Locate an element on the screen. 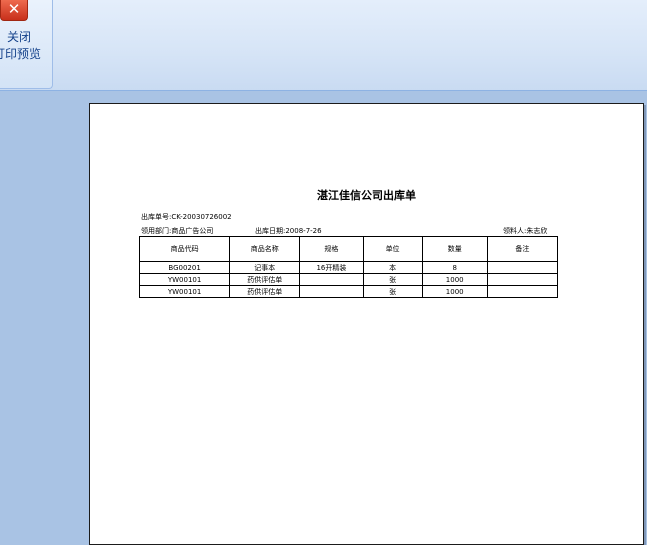 The width and height of the screenshot is (647, 545). close-label-line1: 关闭 is located at coordinates (18, 37).